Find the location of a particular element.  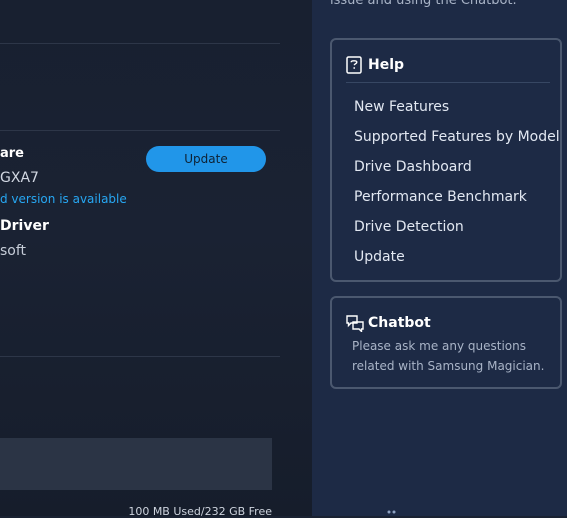

scroll-indicator is located at coordinates (391, 512).